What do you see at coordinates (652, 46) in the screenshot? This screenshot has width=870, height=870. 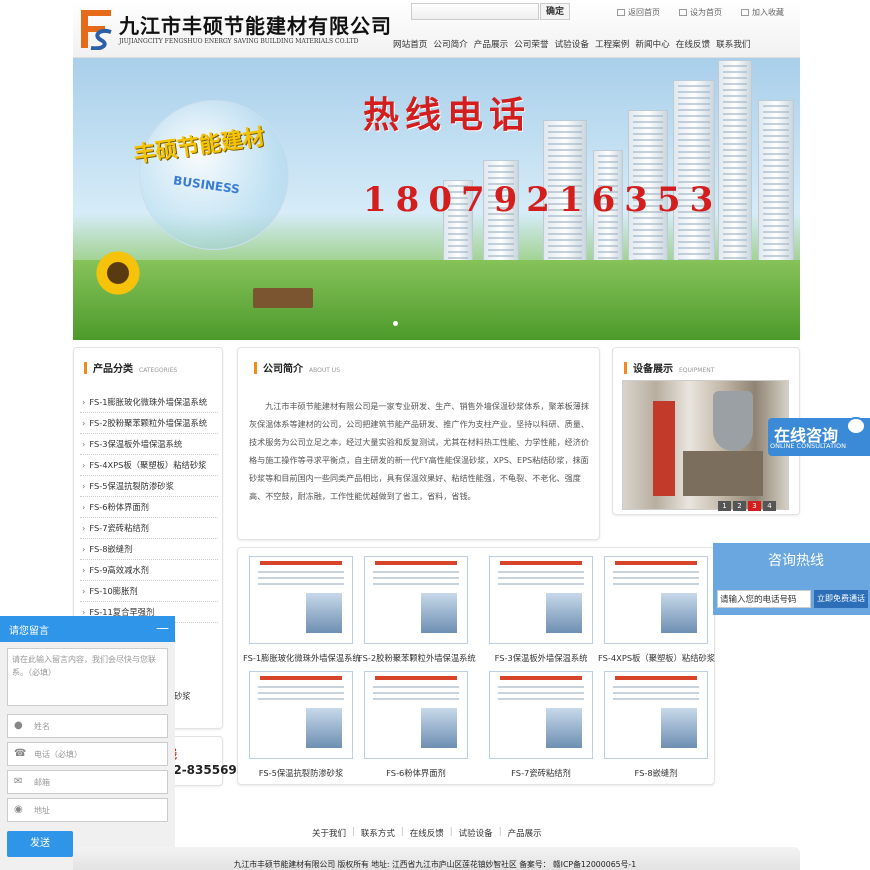 I see `nav-item-news: 新闻中心` at bounding box center [652, 46].